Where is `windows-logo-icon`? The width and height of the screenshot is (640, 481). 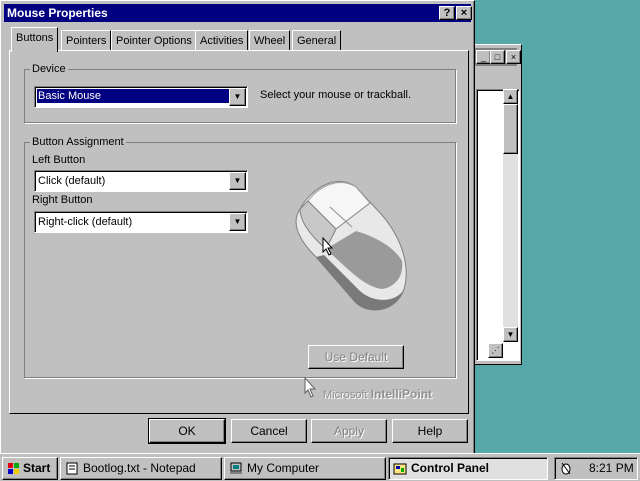 windows-logo-icon is located at coordinates (13, 469).